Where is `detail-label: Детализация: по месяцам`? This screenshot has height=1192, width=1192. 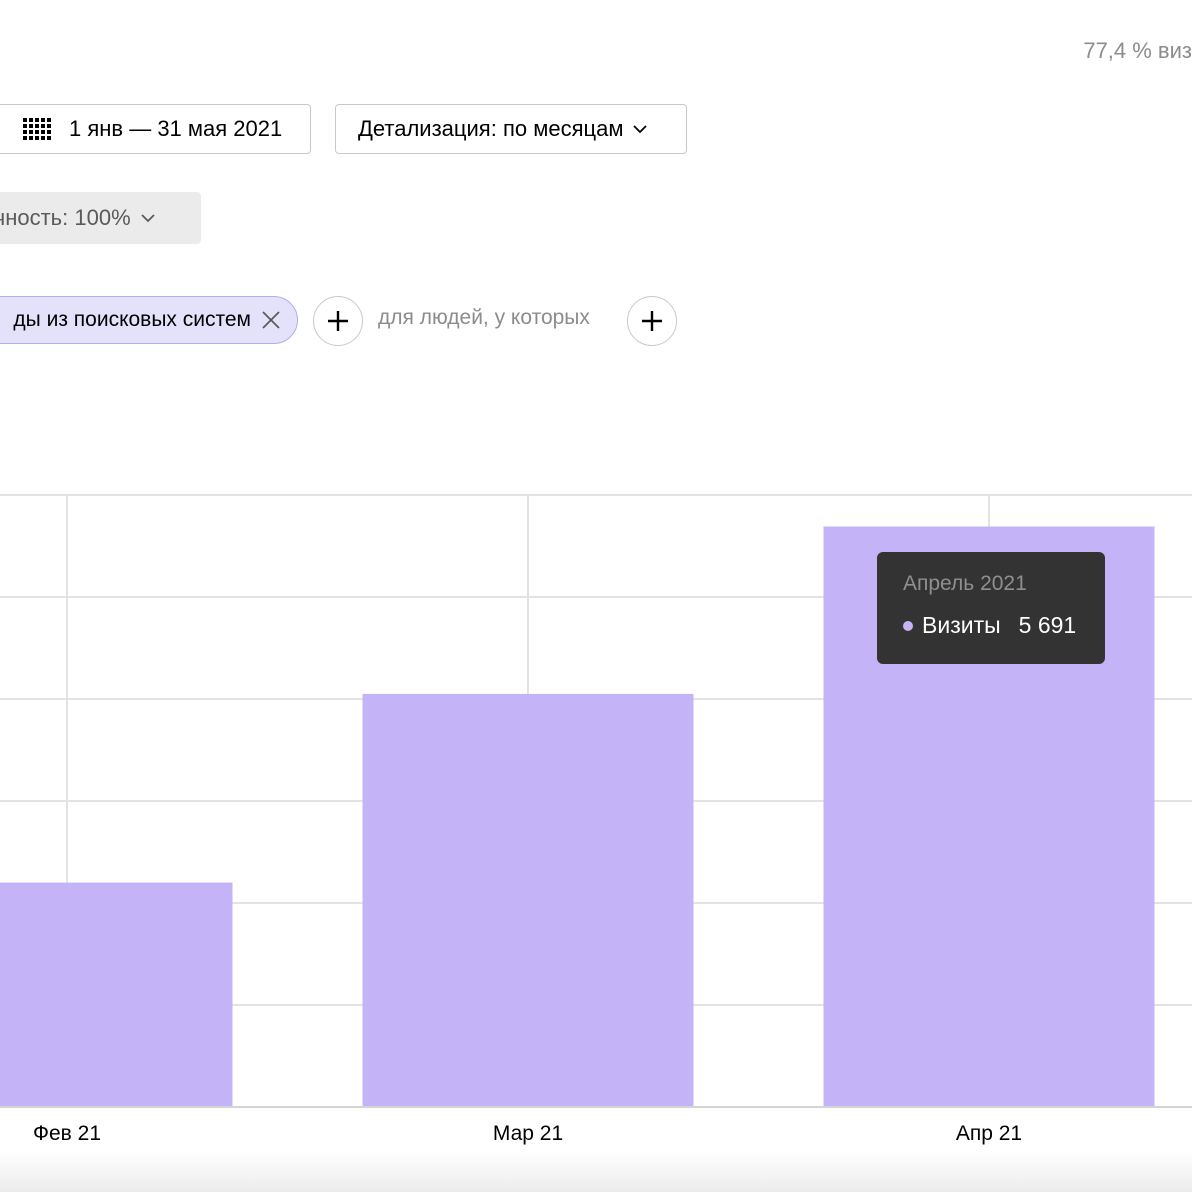 detail-label: Детализация: по месяцам is located at coordinates (491, 128).